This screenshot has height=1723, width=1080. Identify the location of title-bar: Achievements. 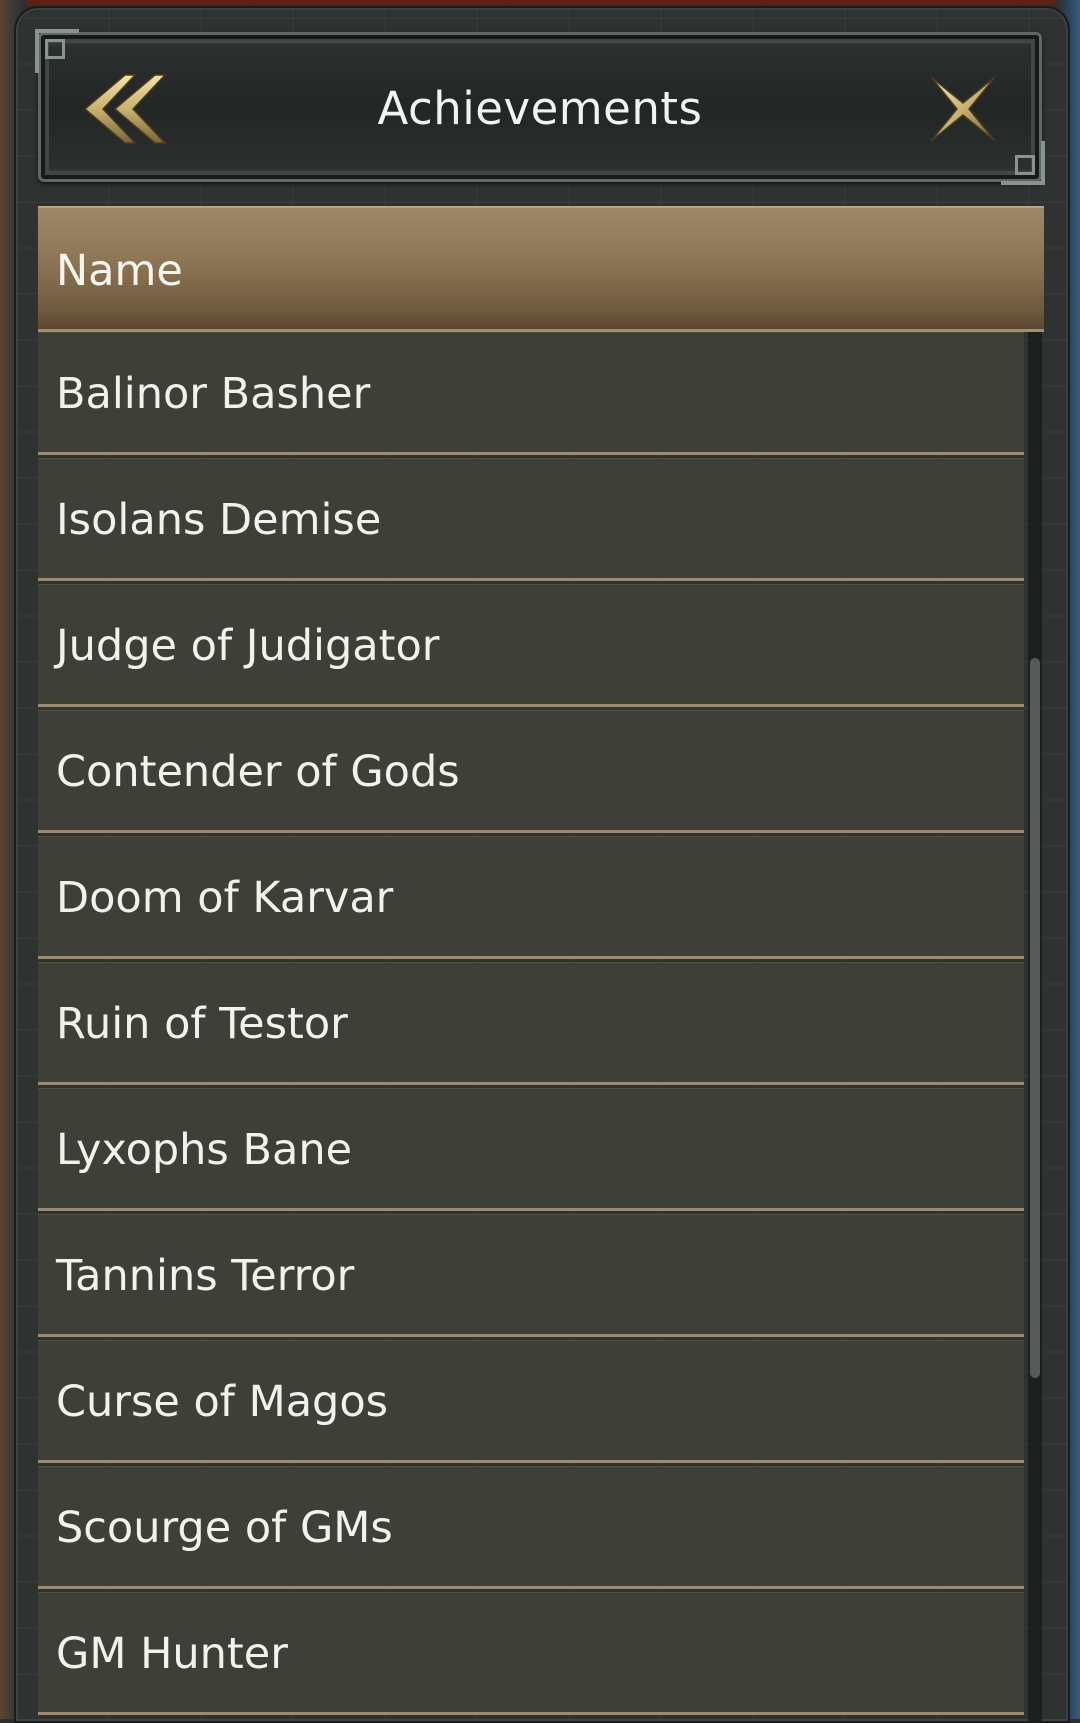
(540, 107).